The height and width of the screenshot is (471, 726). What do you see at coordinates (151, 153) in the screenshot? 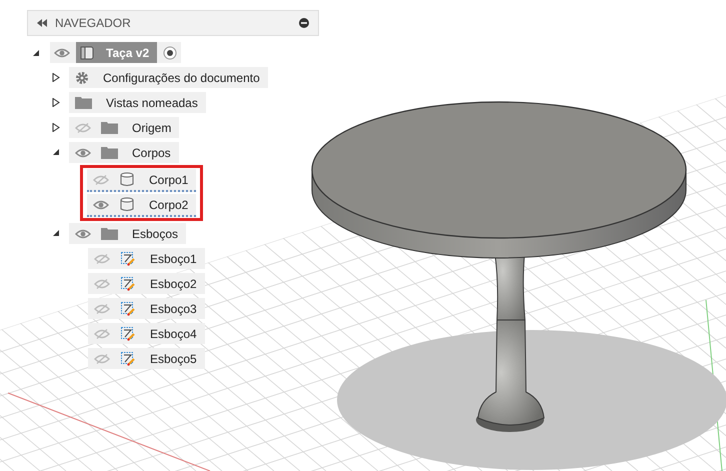
I see `item-label: Corpos` at bounding box center [151, 153].